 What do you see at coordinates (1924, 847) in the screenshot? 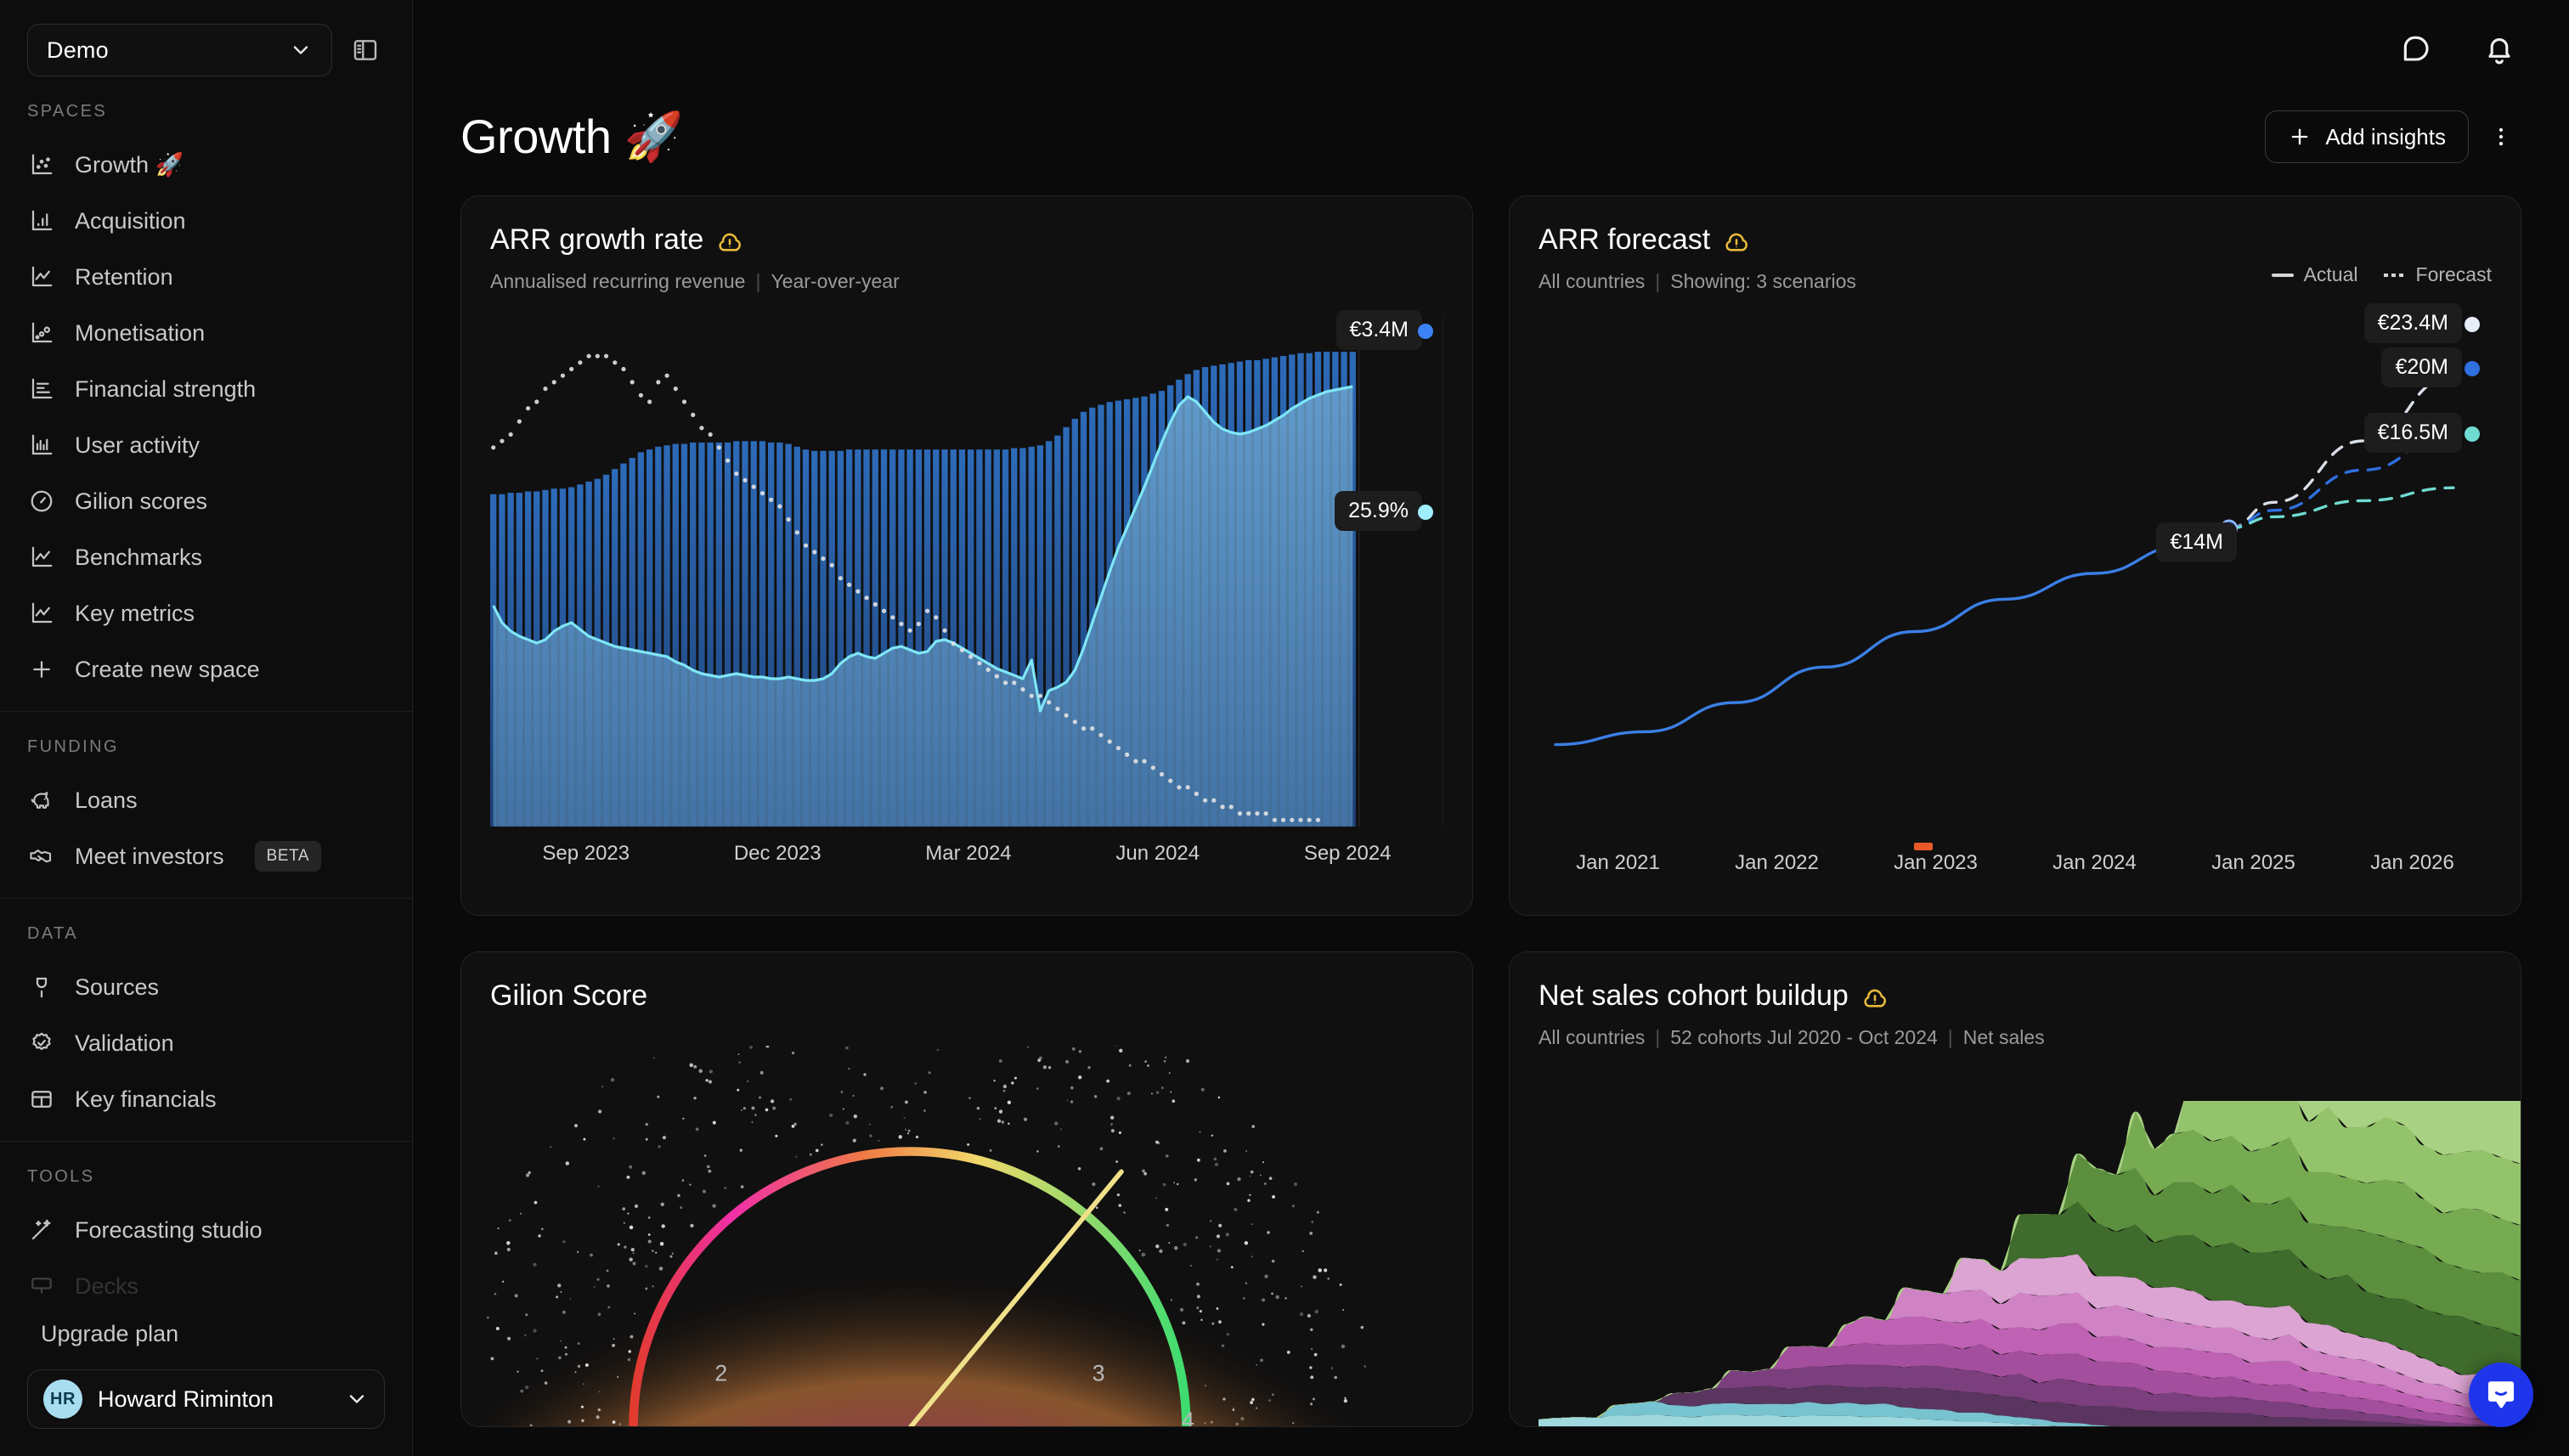
I see `timeline-marker` at bounding box center [1924, 847].